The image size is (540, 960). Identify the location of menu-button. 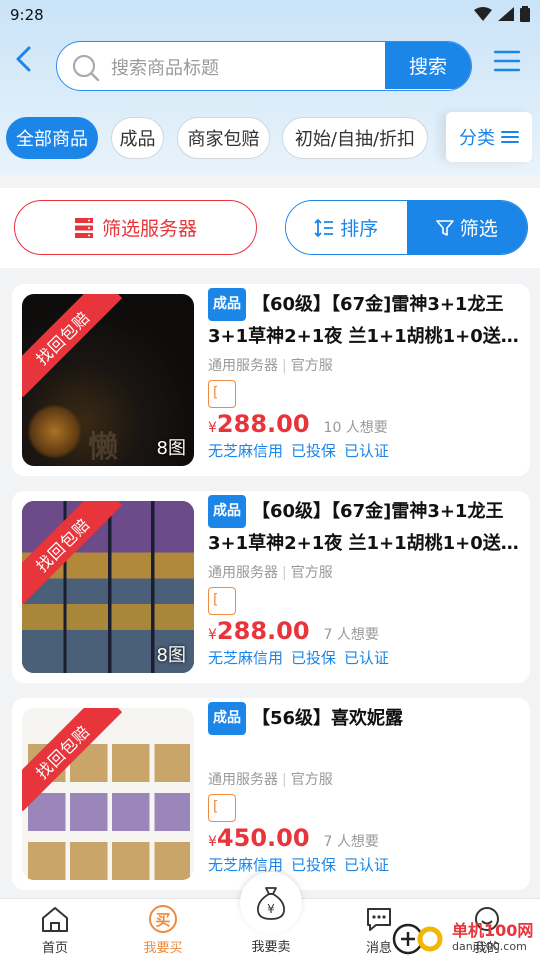
(507, 61).